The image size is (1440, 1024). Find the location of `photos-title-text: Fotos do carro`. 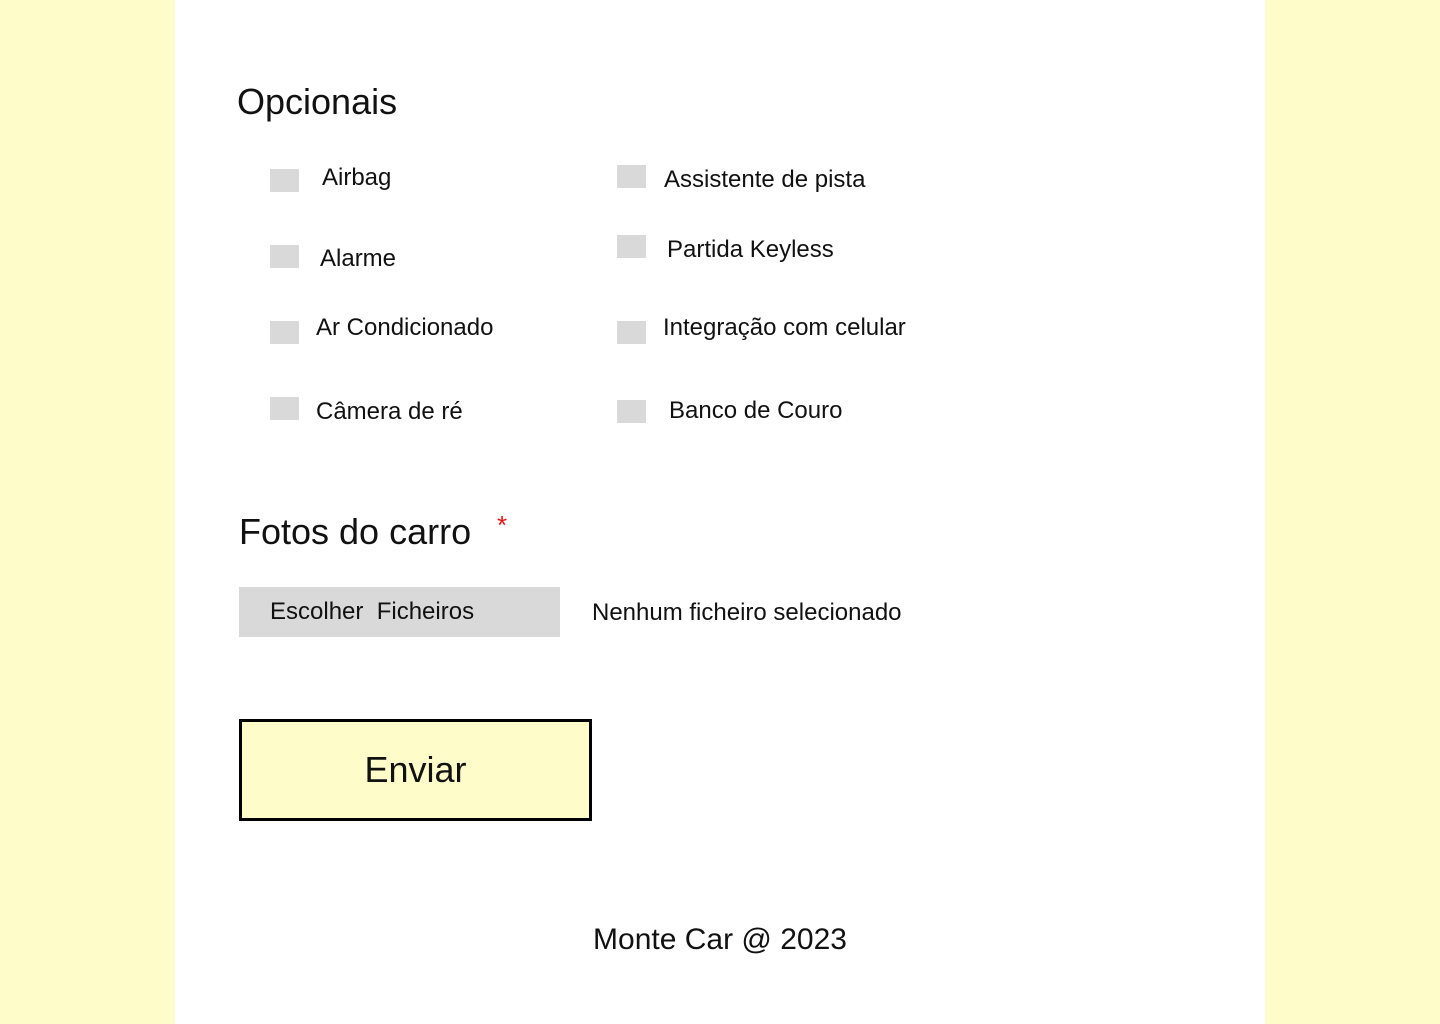

photos-title-text: Fotos do carro is located at coordinates (355, 531).